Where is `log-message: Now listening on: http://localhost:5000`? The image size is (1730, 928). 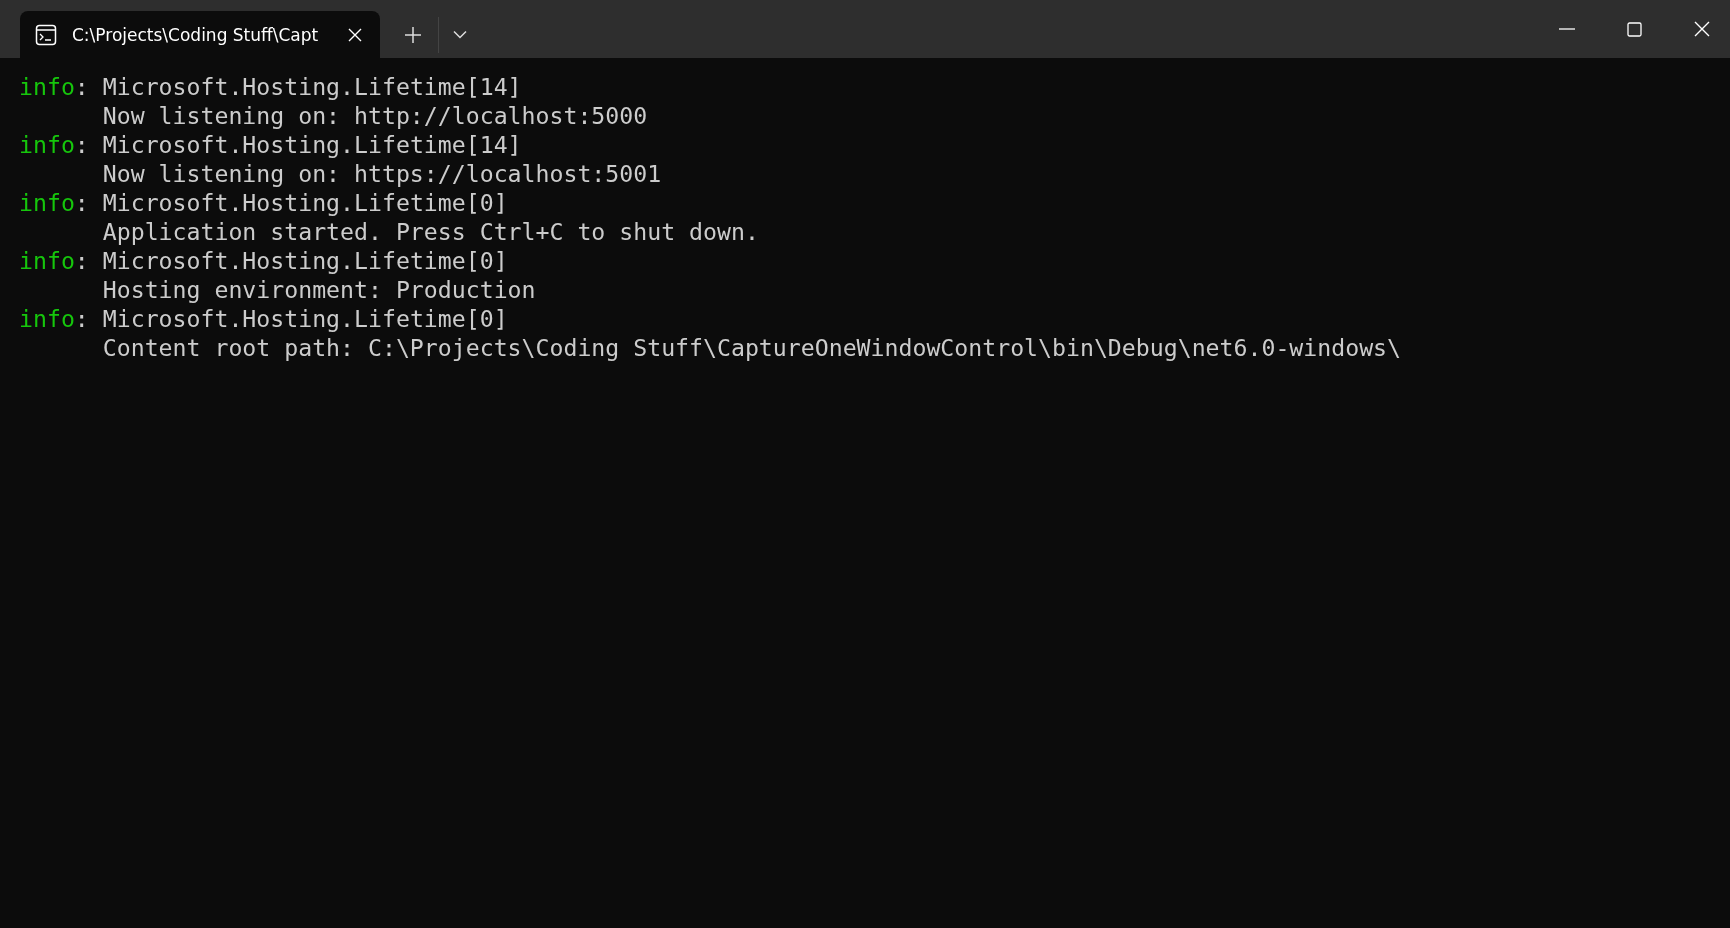 log-message: Now listening on: http://localhost:5000 is located at coordinates (375, 115).